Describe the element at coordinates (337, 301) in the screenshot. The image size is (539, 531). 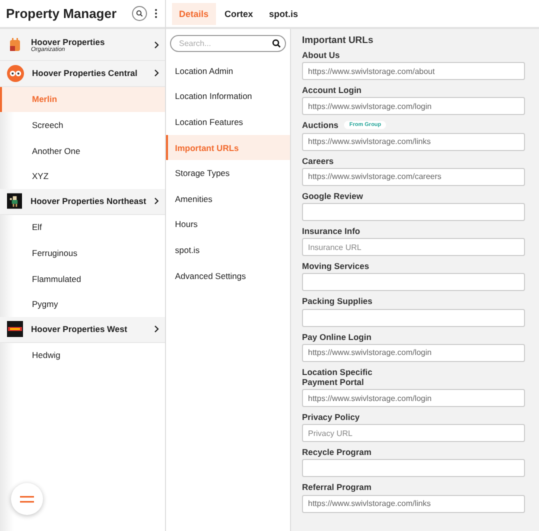
I see `field-label: Packing Supplies` at that location.